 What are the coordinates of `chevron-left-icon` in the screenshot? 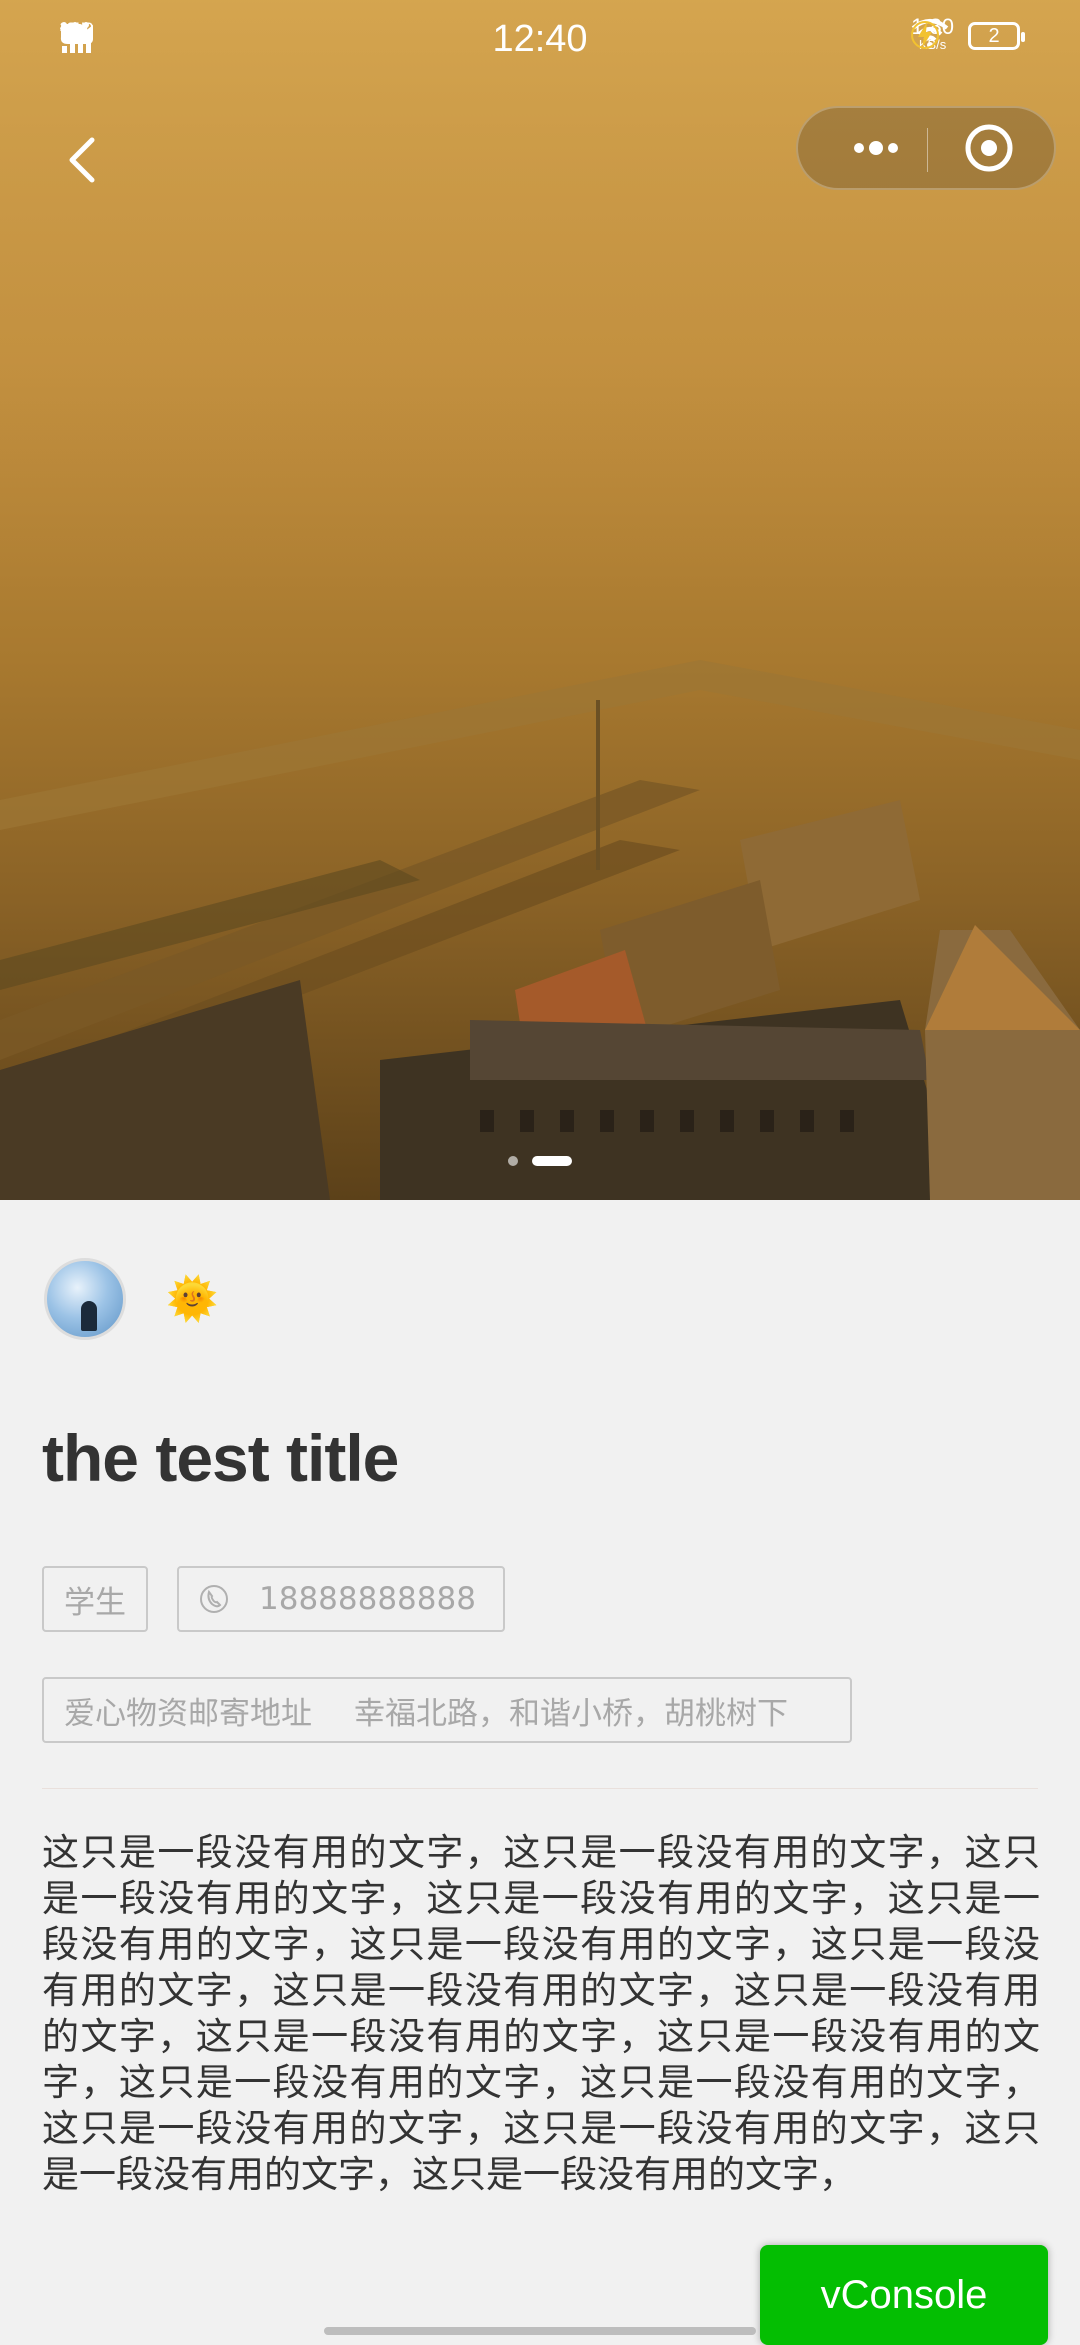 It's located at (82, 160).